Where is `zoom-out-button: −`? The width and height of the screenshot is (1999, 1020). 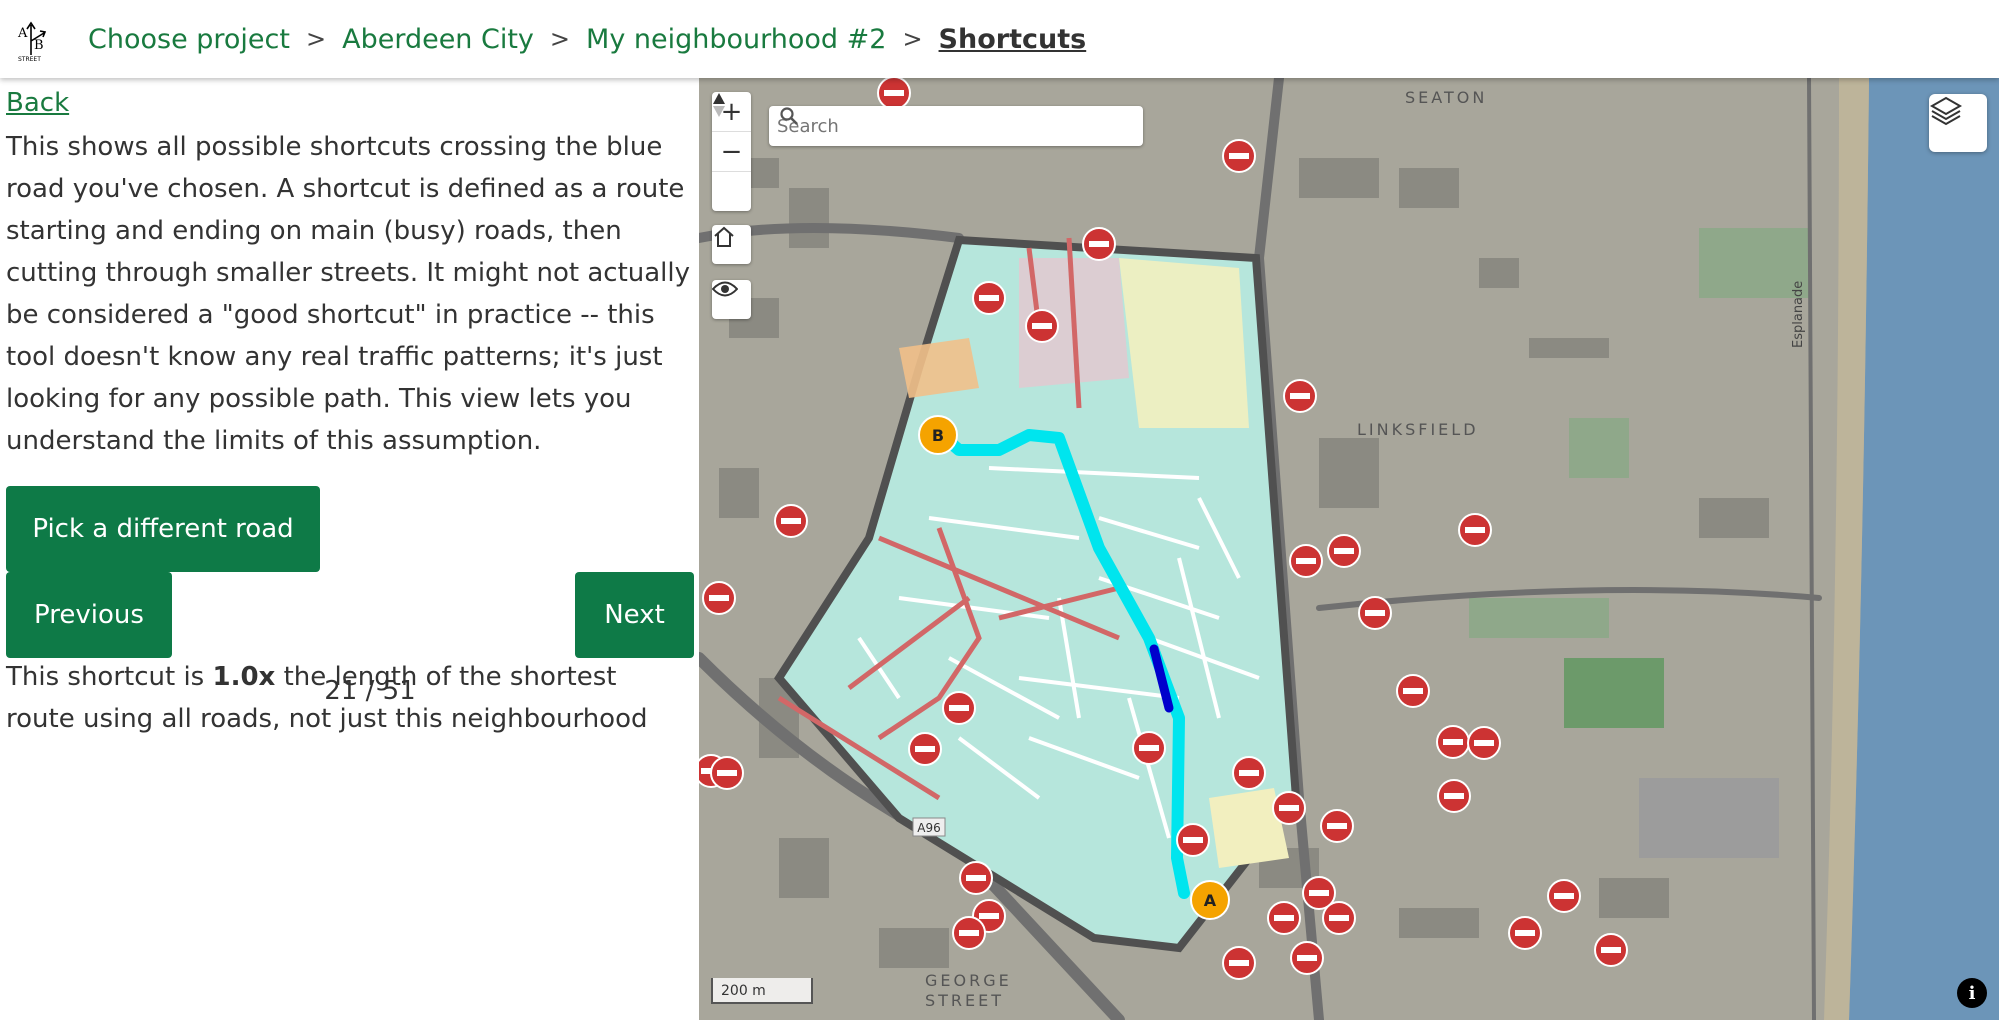 zoom-out-button: − is located at coordinates (731, 151).